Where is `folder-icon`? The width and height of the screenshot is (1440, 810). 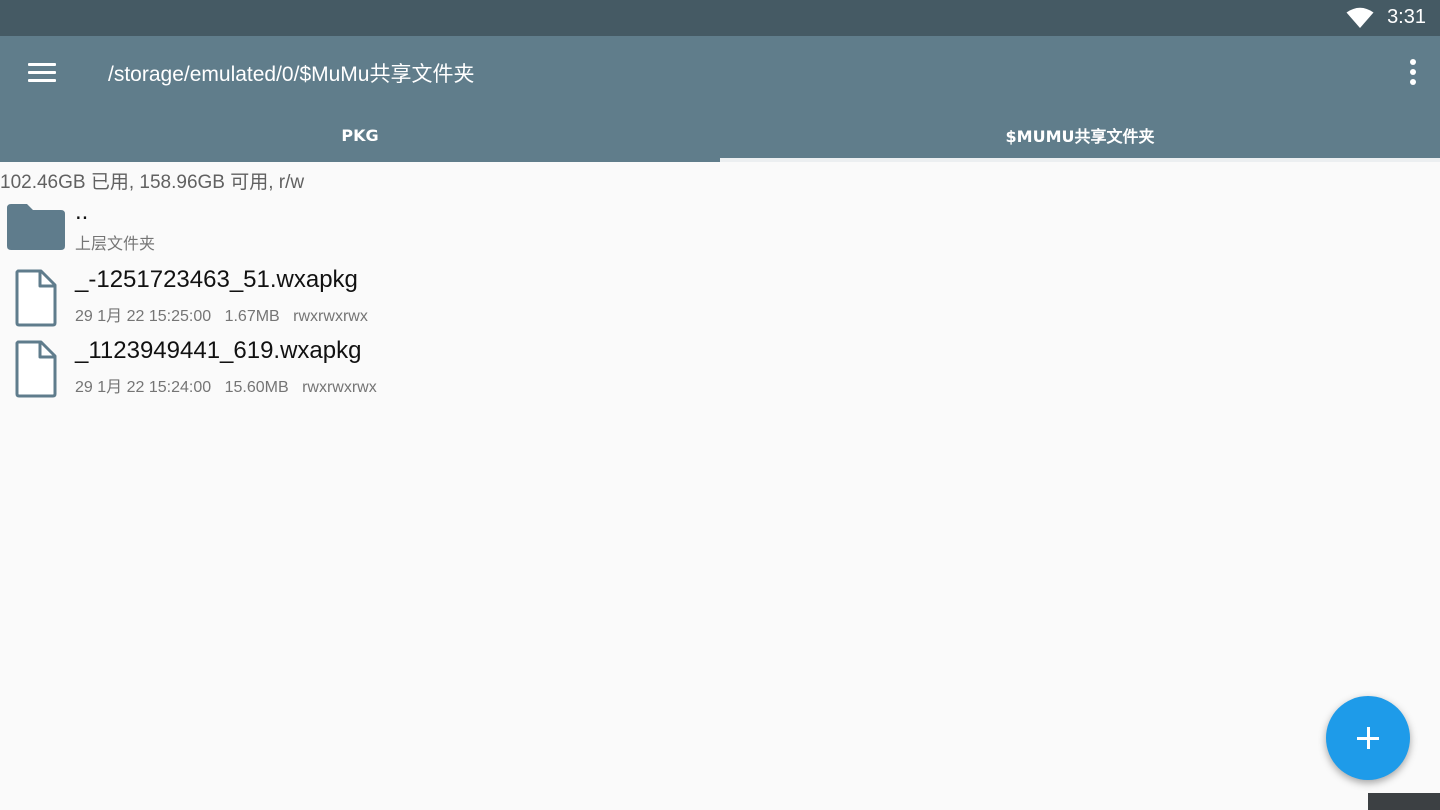
folder-icon is located at coordinates (36, 227).